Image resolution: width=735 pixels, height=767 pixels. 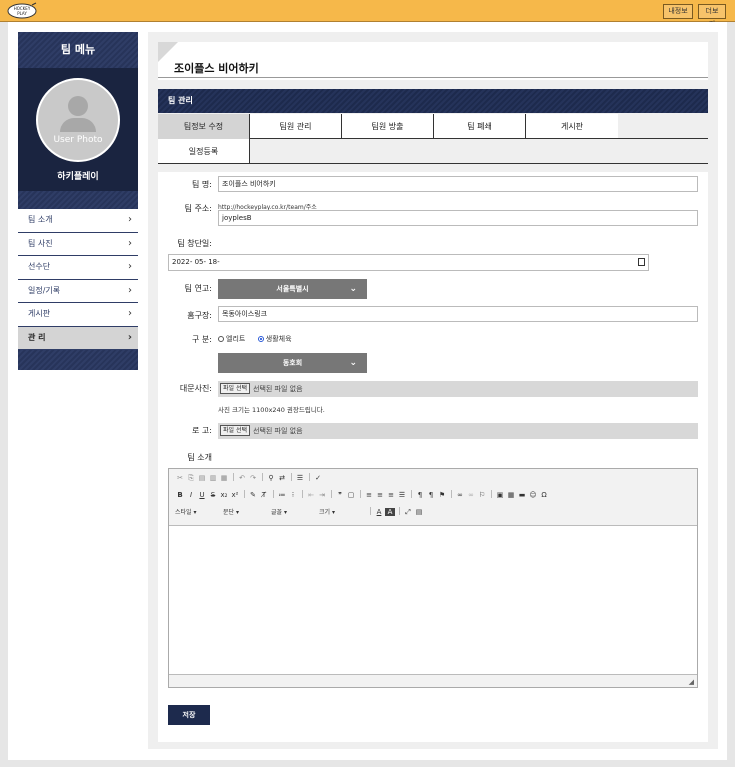 What do you see at coordinates (78, 338) in the screenshot?
I see `sidebar-item-manage: 관 리 ›` at bounding box center [78, 338].